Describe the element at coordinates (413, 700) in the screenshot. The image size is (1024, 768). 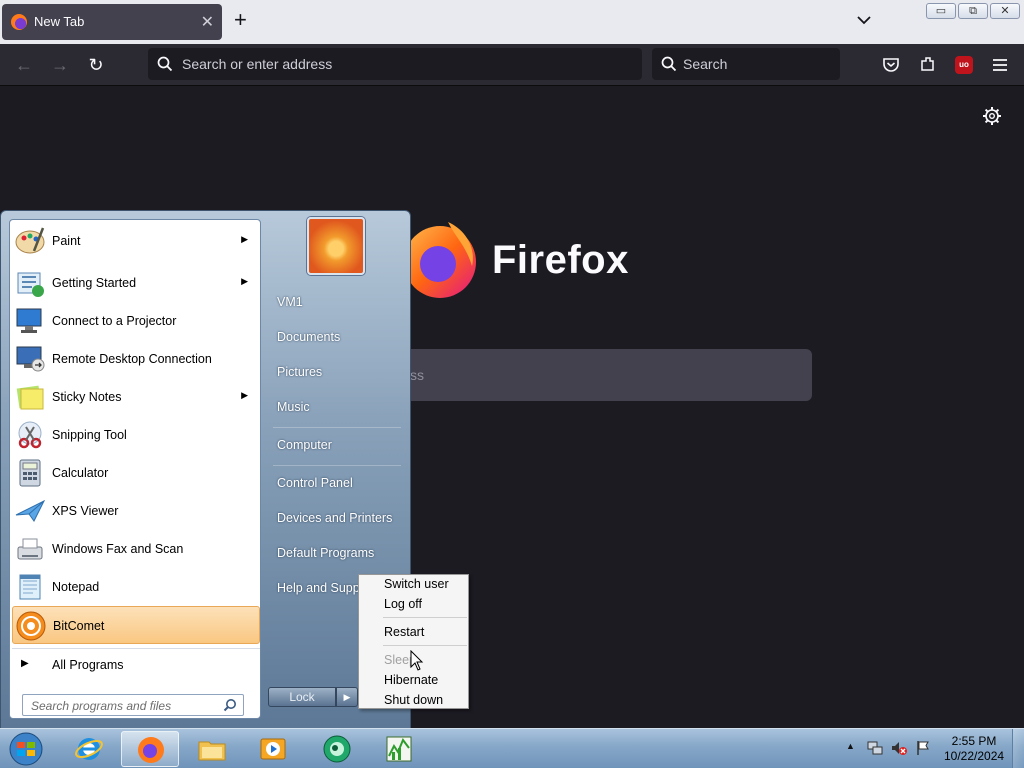
I see `menu-item-shut-down: Shut down` at that location.